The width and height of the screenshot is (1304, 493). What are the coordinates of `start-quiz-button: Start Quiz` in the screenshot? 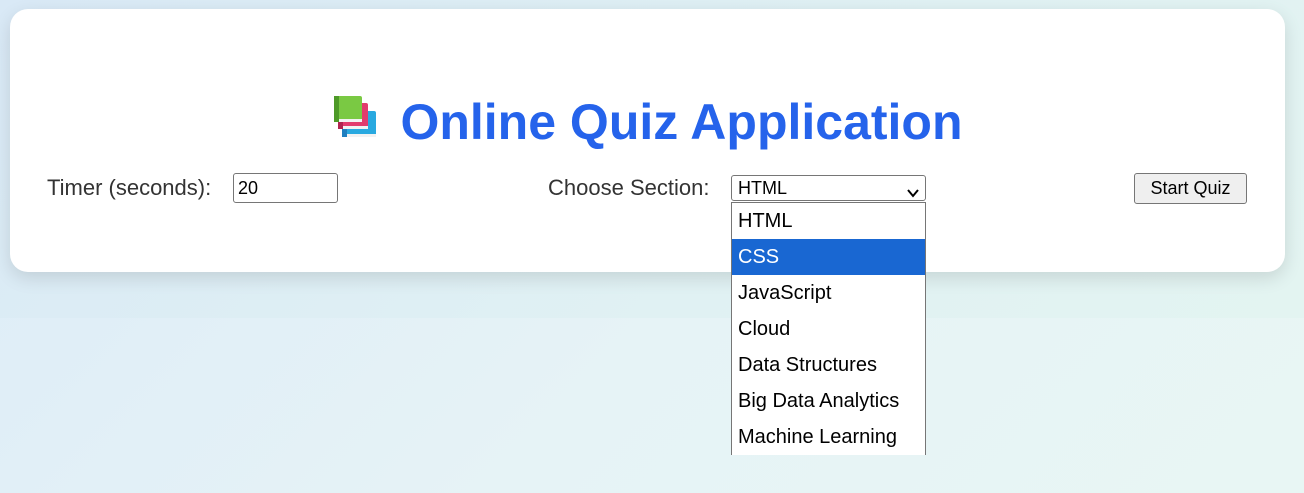 It's located at (1190, 188).